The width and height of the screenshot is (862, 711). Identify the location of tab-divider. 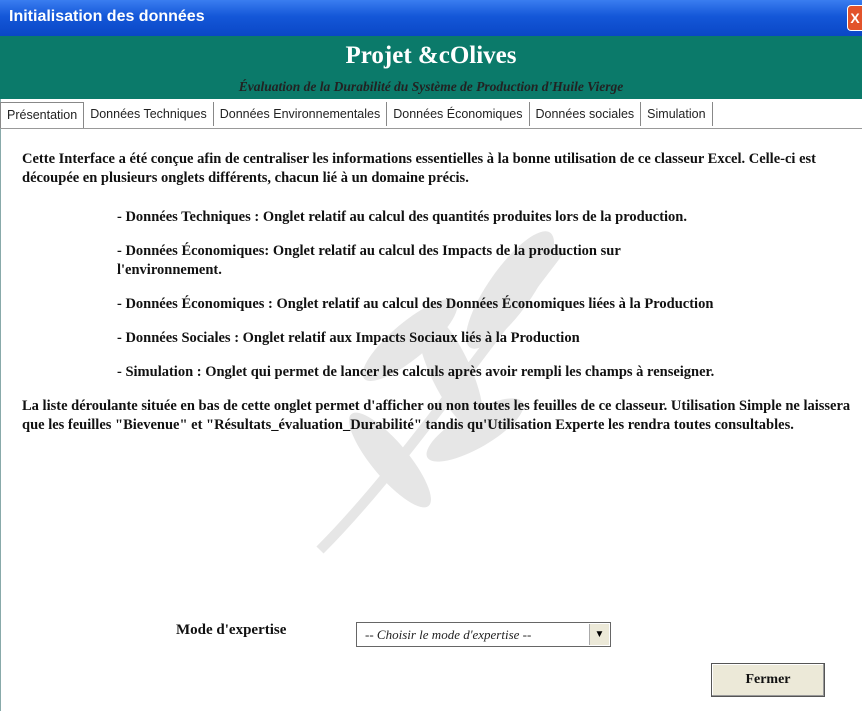
(431, 128).